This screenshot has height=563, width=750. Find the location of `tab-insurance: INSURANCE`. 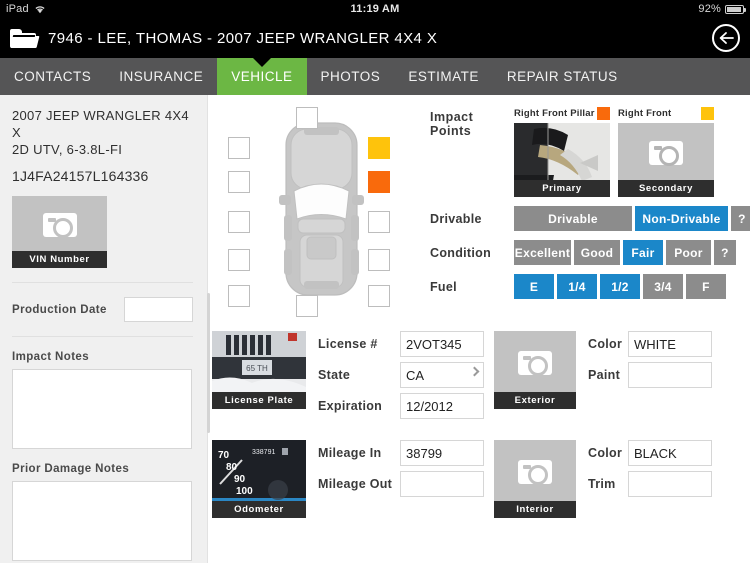

tab-insurance: INSURANCE is located at coordinates (161, 76).